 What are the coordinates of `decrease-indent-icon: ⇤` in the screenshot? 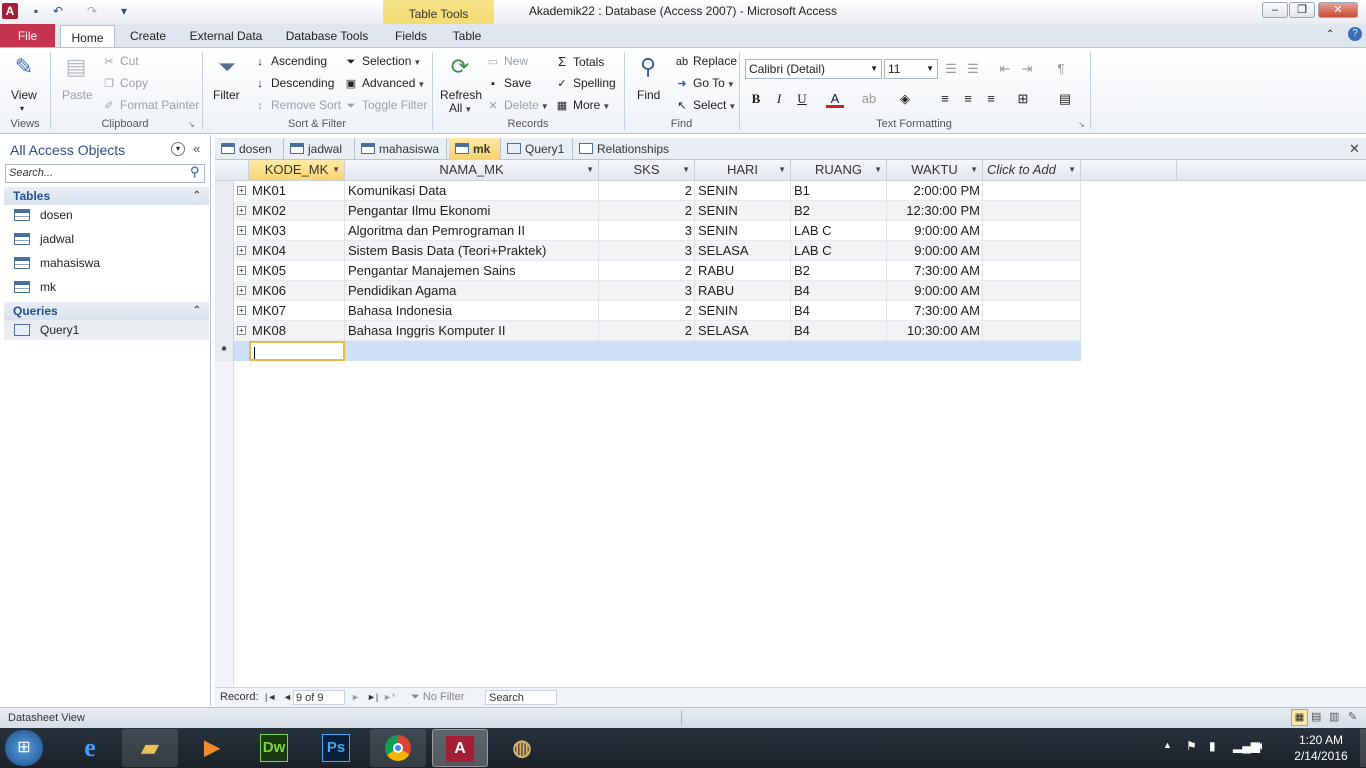 It's located at (1005, 69).